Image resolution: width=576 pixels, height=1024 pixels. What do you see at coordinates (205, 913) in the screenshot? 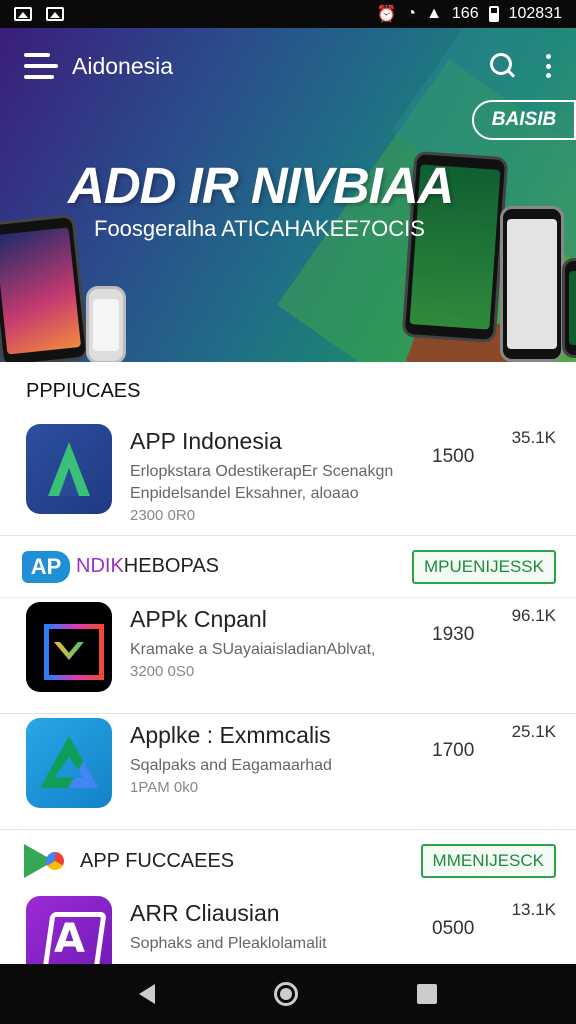
I see `app-name: ARR Cliausian` at bounding box center [205, 913].